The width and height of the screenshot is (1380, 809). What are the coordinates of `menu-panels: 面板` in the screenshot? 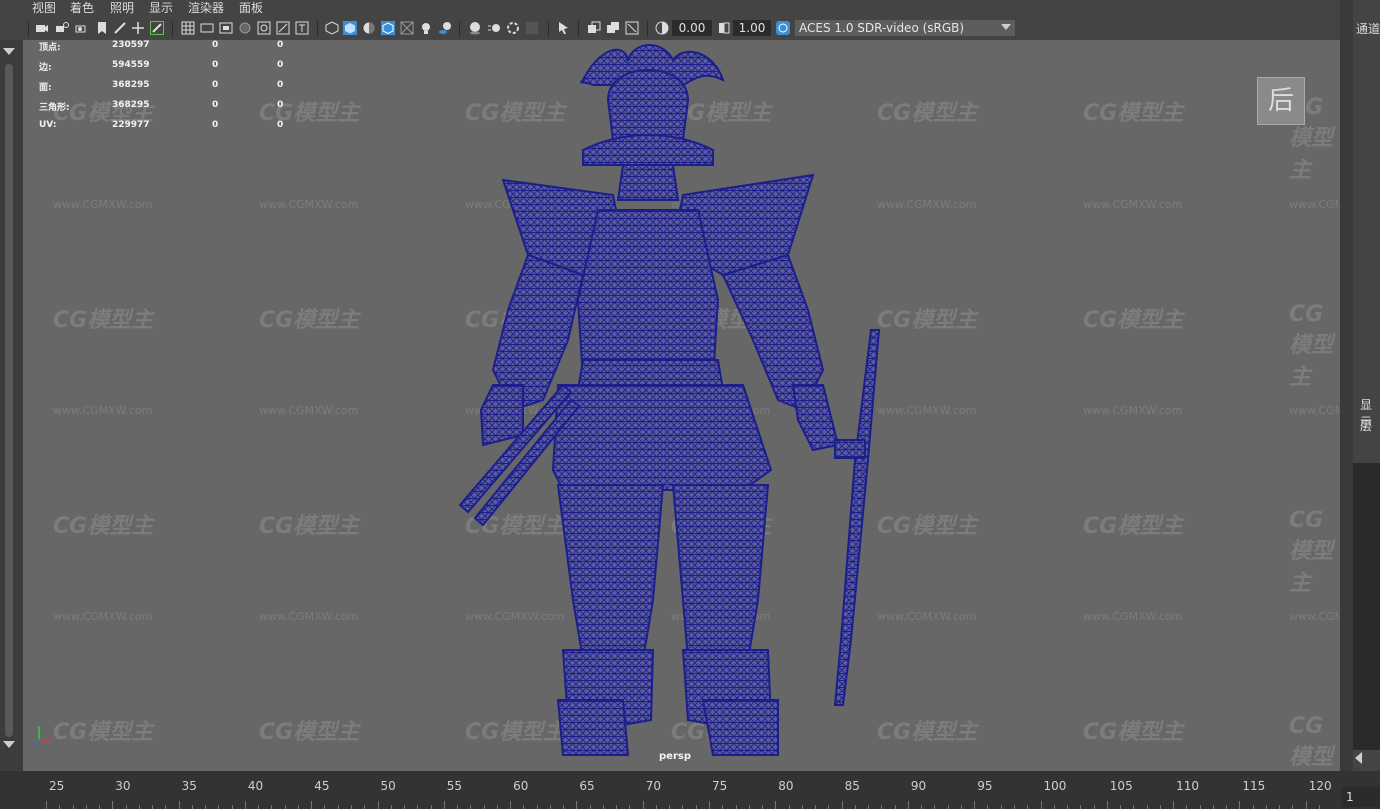 It's located at (251, 8).